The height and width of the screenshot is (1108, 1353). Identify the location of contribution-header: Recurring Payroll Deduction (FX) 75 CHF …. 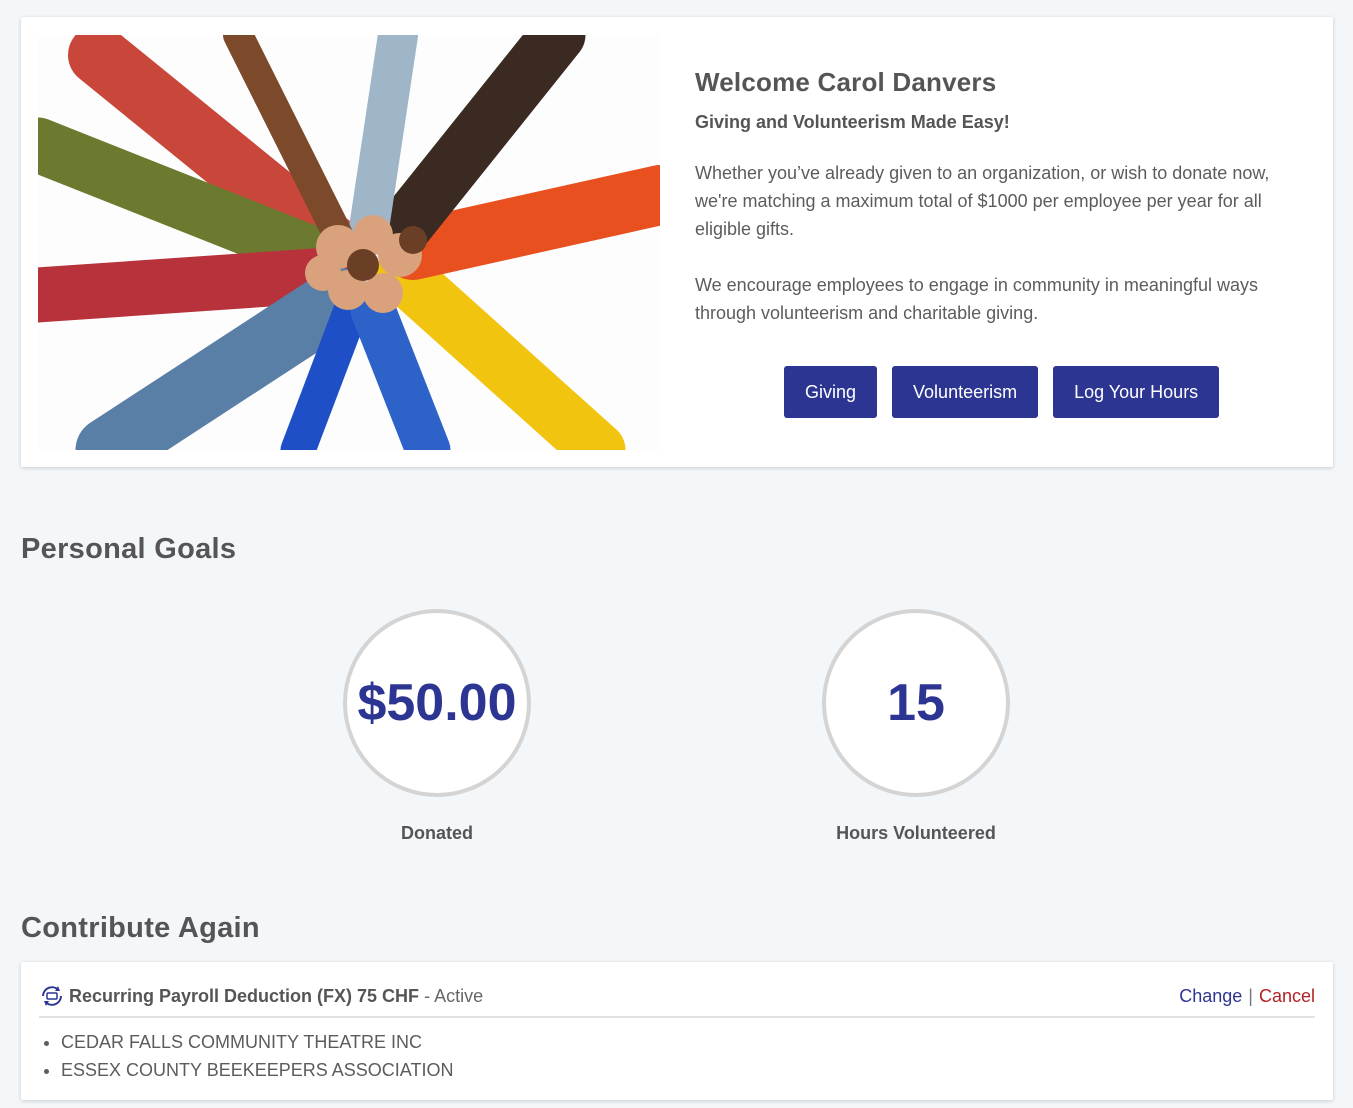
(677, 997).